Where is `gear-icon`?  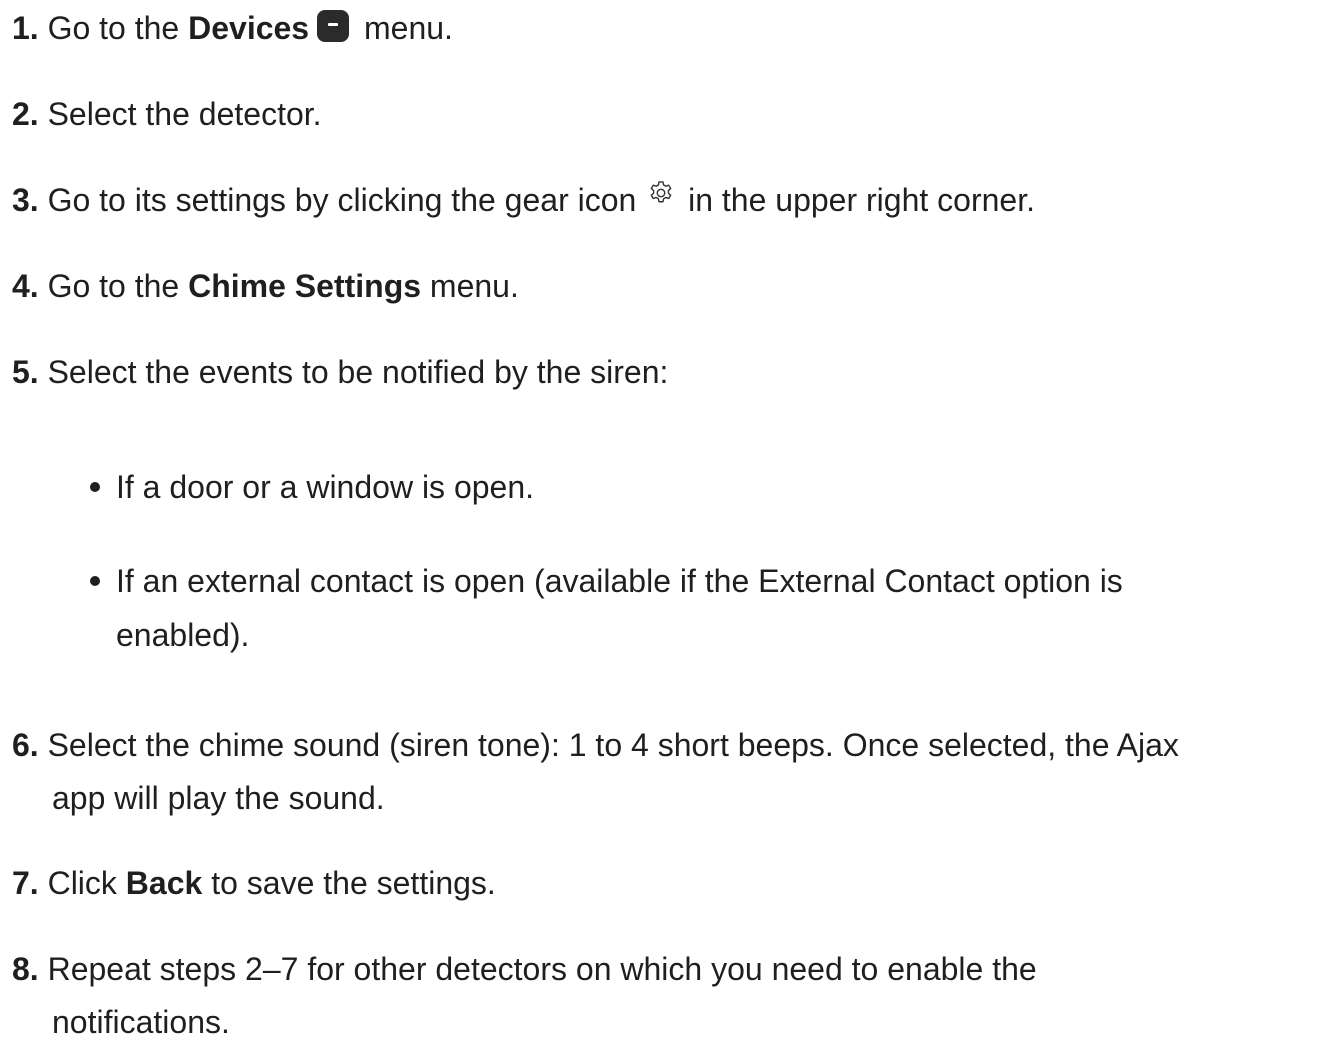 gear-icon is located at coordinates (661, 192).